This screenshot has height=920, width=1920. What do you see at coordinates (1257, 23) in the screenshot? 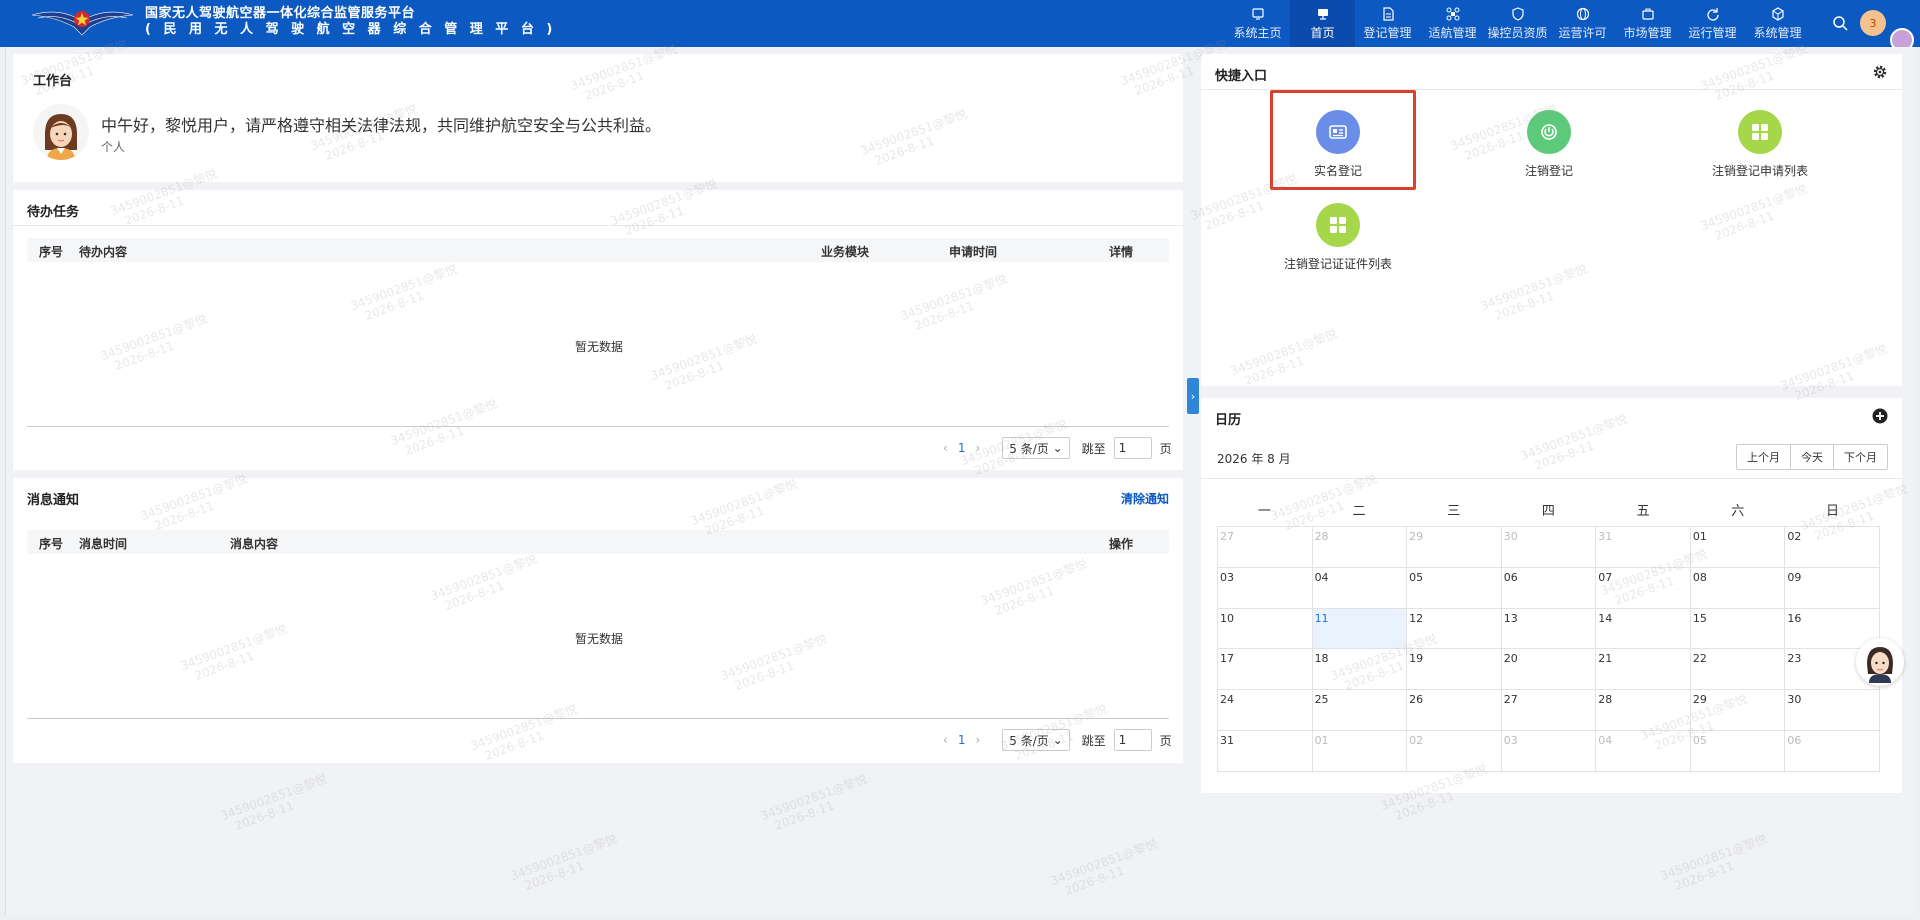
I see `nav-item: 系统主页` at bounding box center [1257, 23].